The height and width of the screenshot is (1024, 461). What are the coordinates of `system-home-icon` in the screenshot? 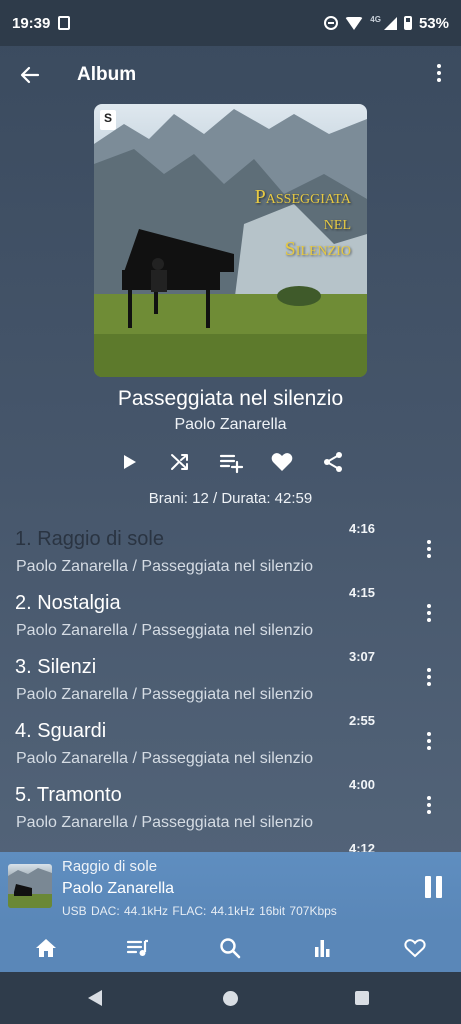 It's located at (230, 998).